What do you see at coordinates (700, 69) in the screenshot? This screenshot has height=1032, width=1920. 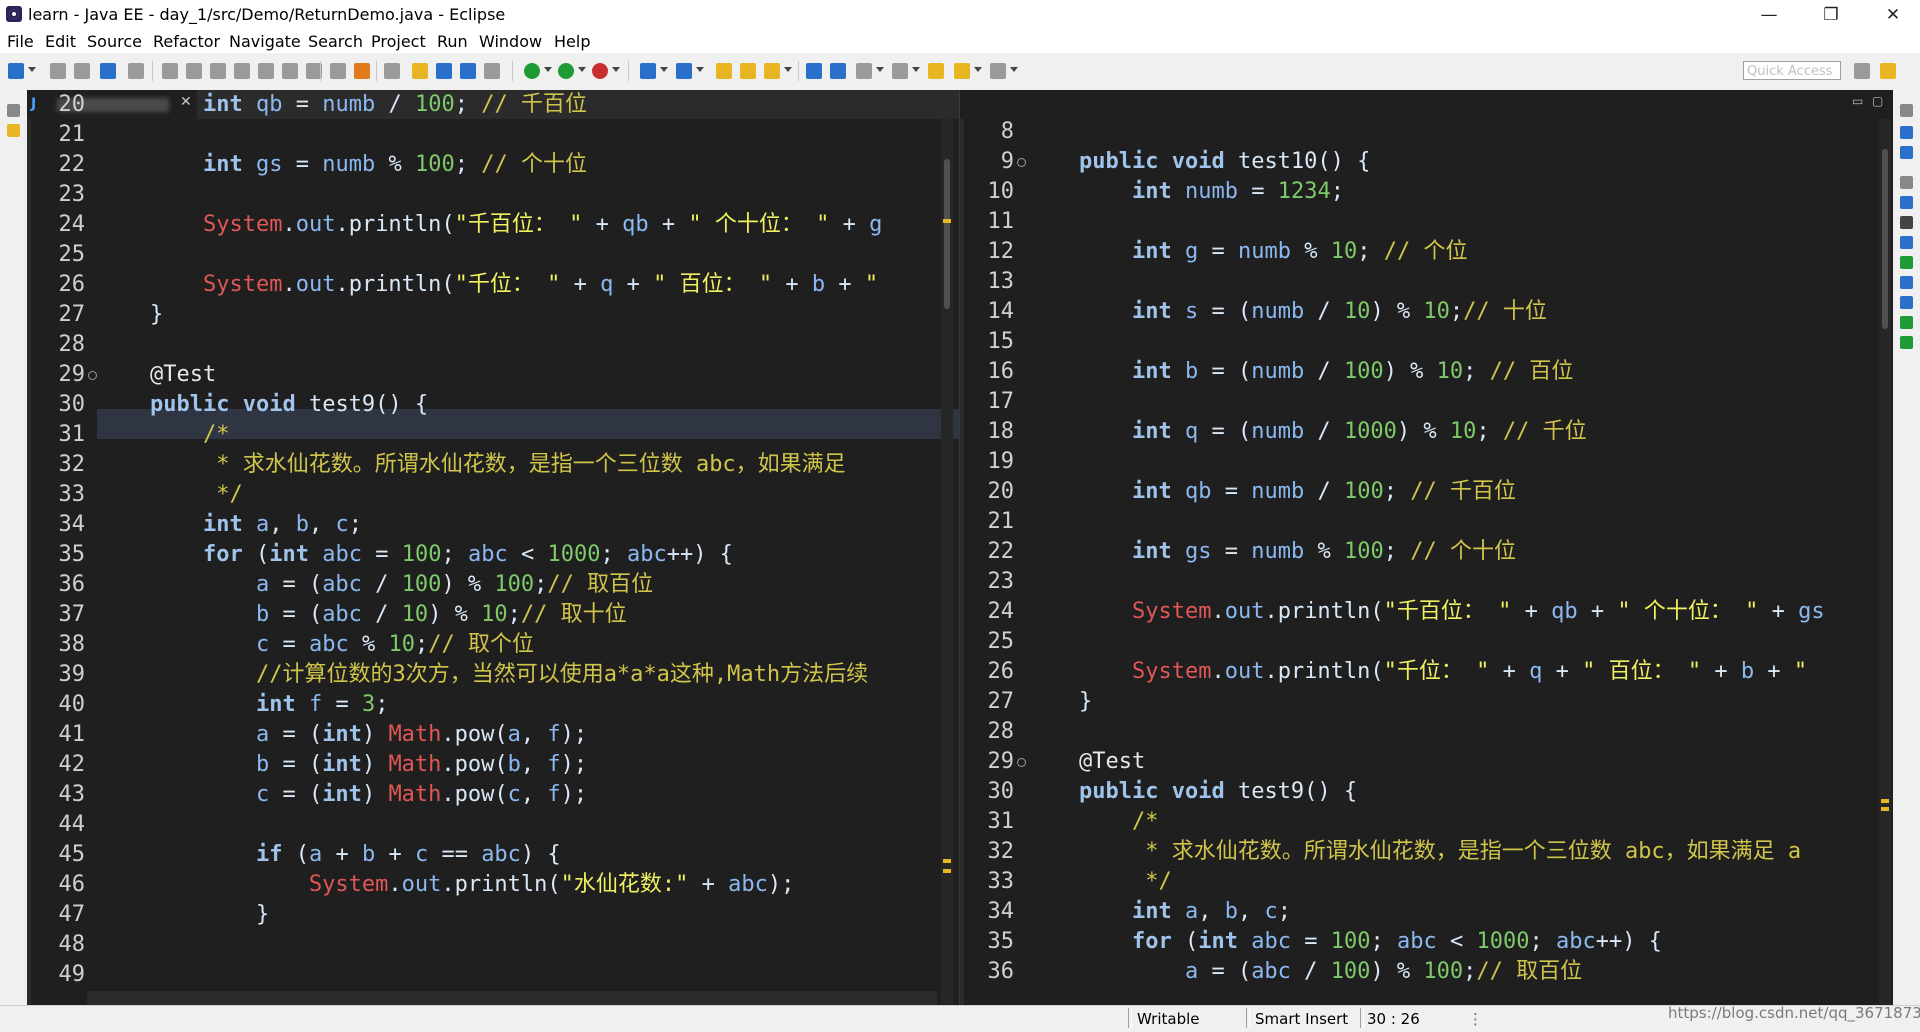 I see `new-class-dropdown-icon` at bounding box center [700, 69].